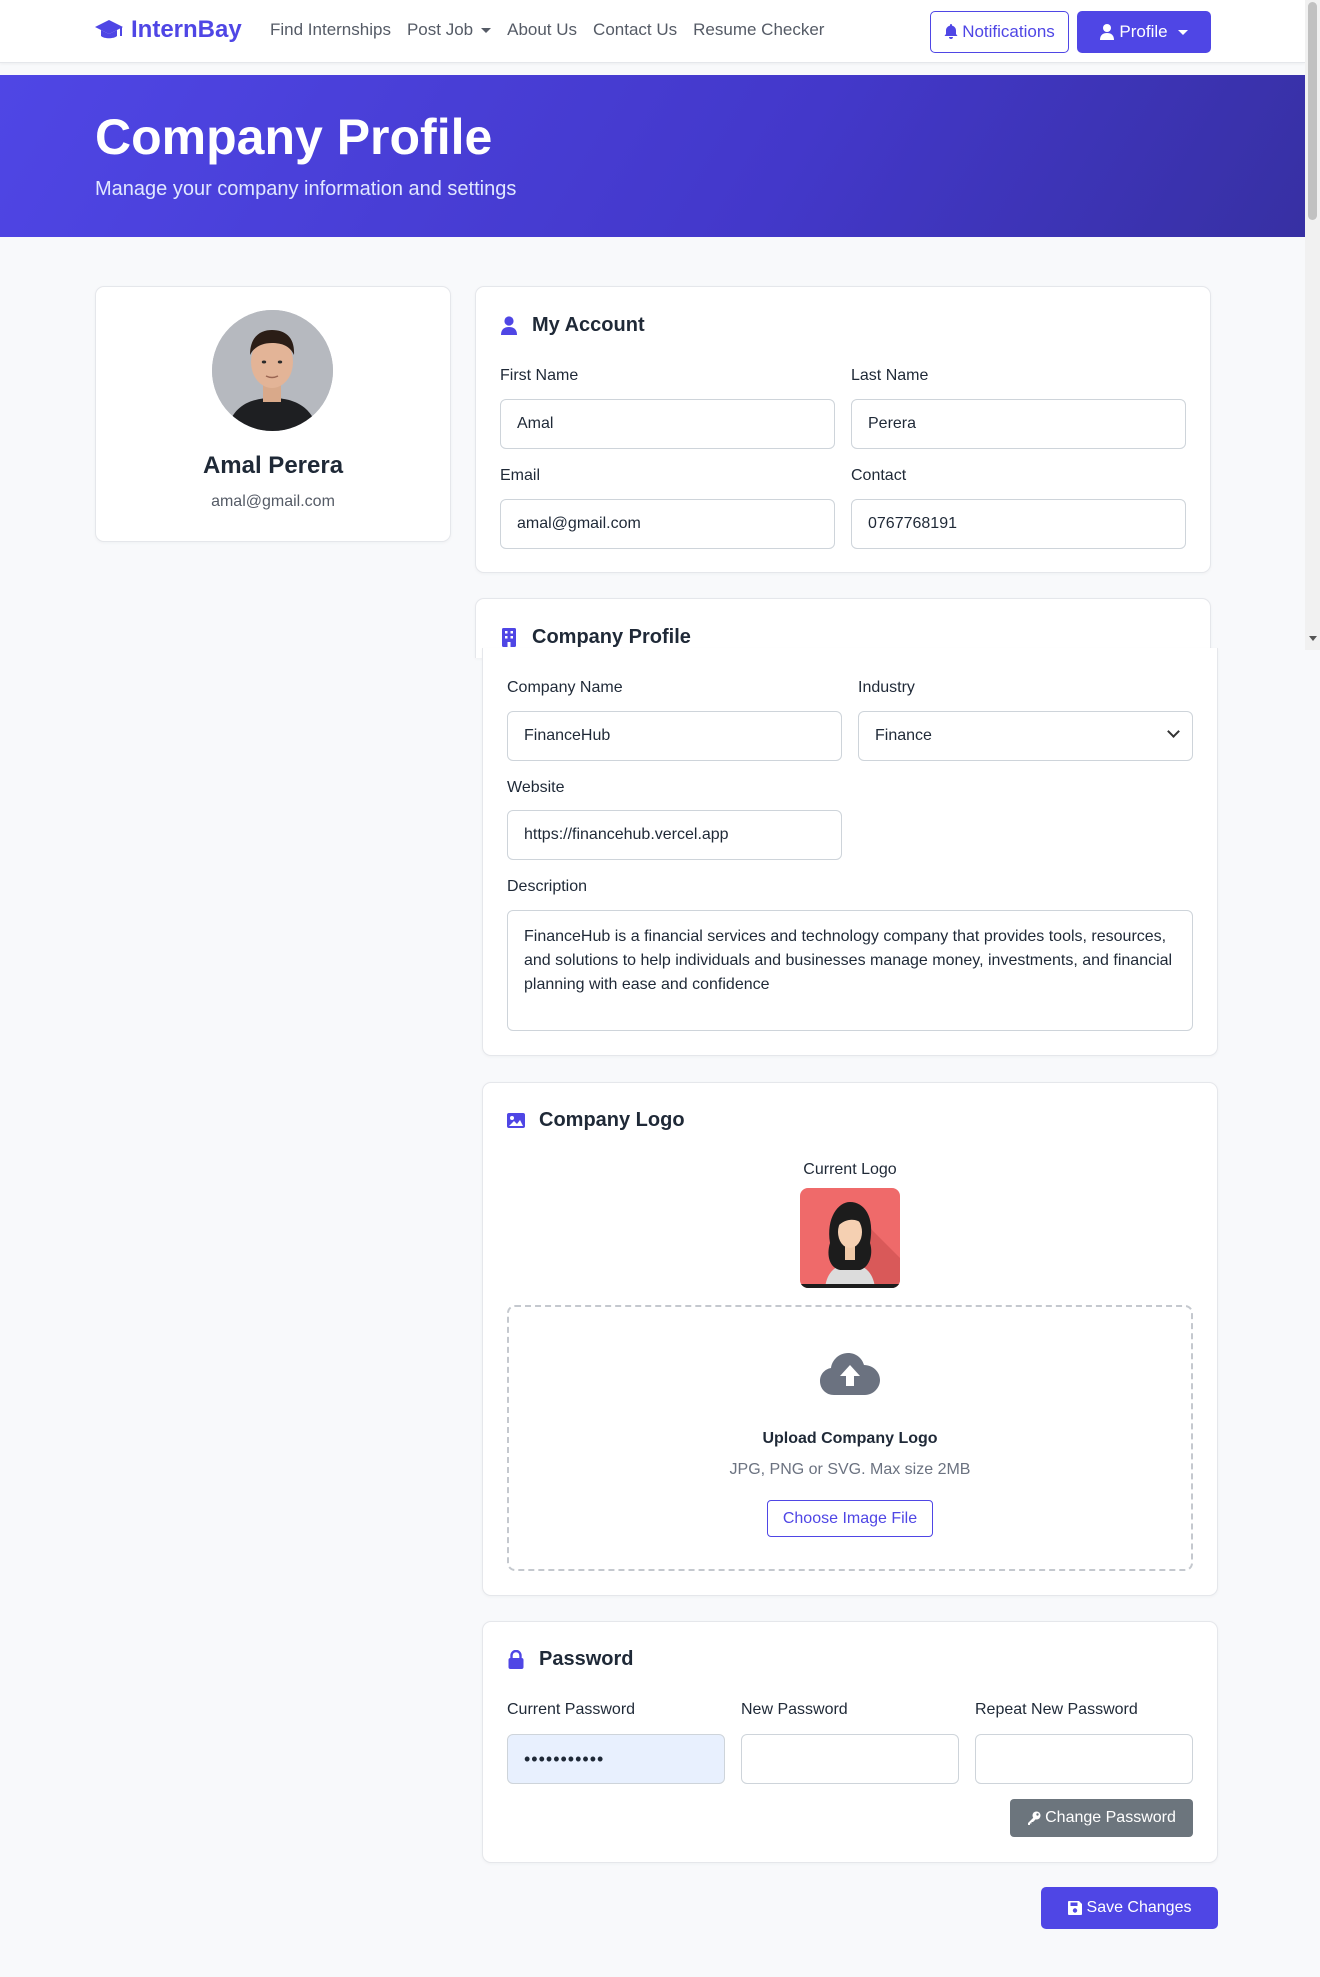 This screenshot has width=1320, height=1977. I want to click on brand-logo: InternBay, so click(168, 30).